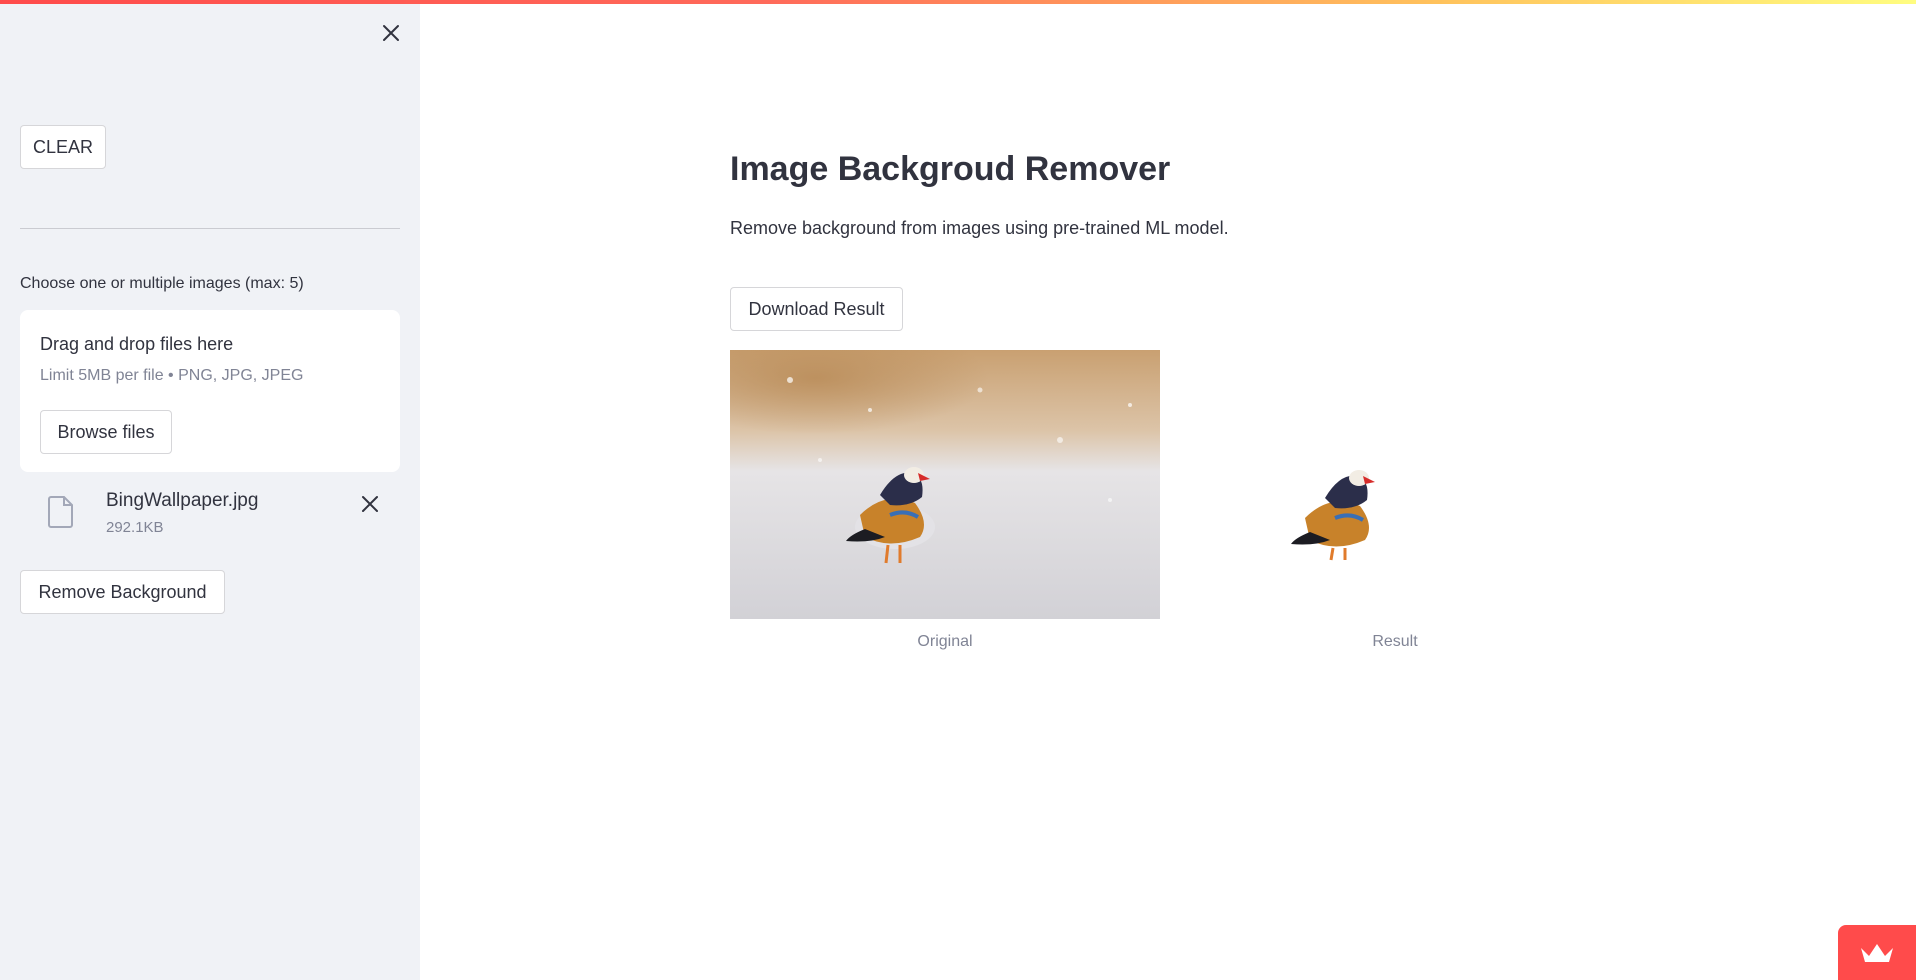 This screenshot has height=980, width=1916. I want to click on remove-file-button, so click(370, 504).